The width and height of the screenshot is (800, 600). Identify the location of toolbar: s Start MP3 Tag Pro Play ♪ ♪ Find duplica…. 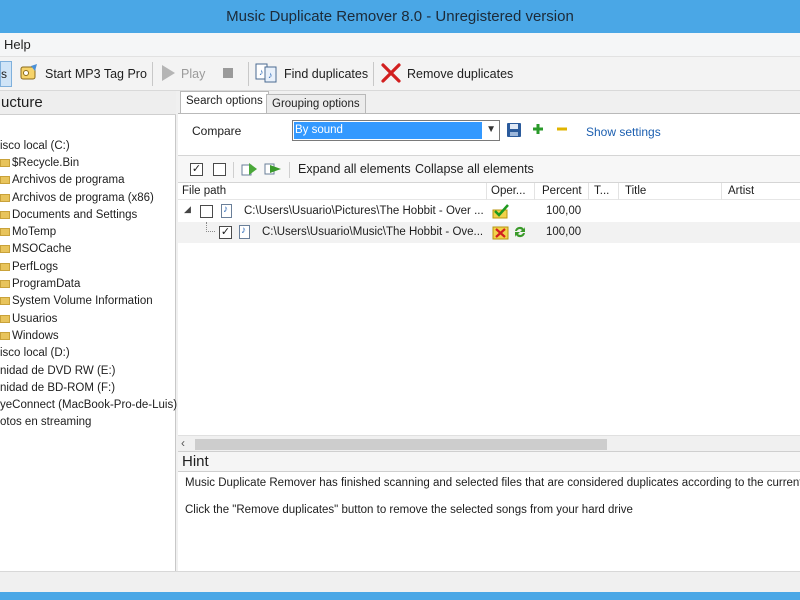
(400, 74).